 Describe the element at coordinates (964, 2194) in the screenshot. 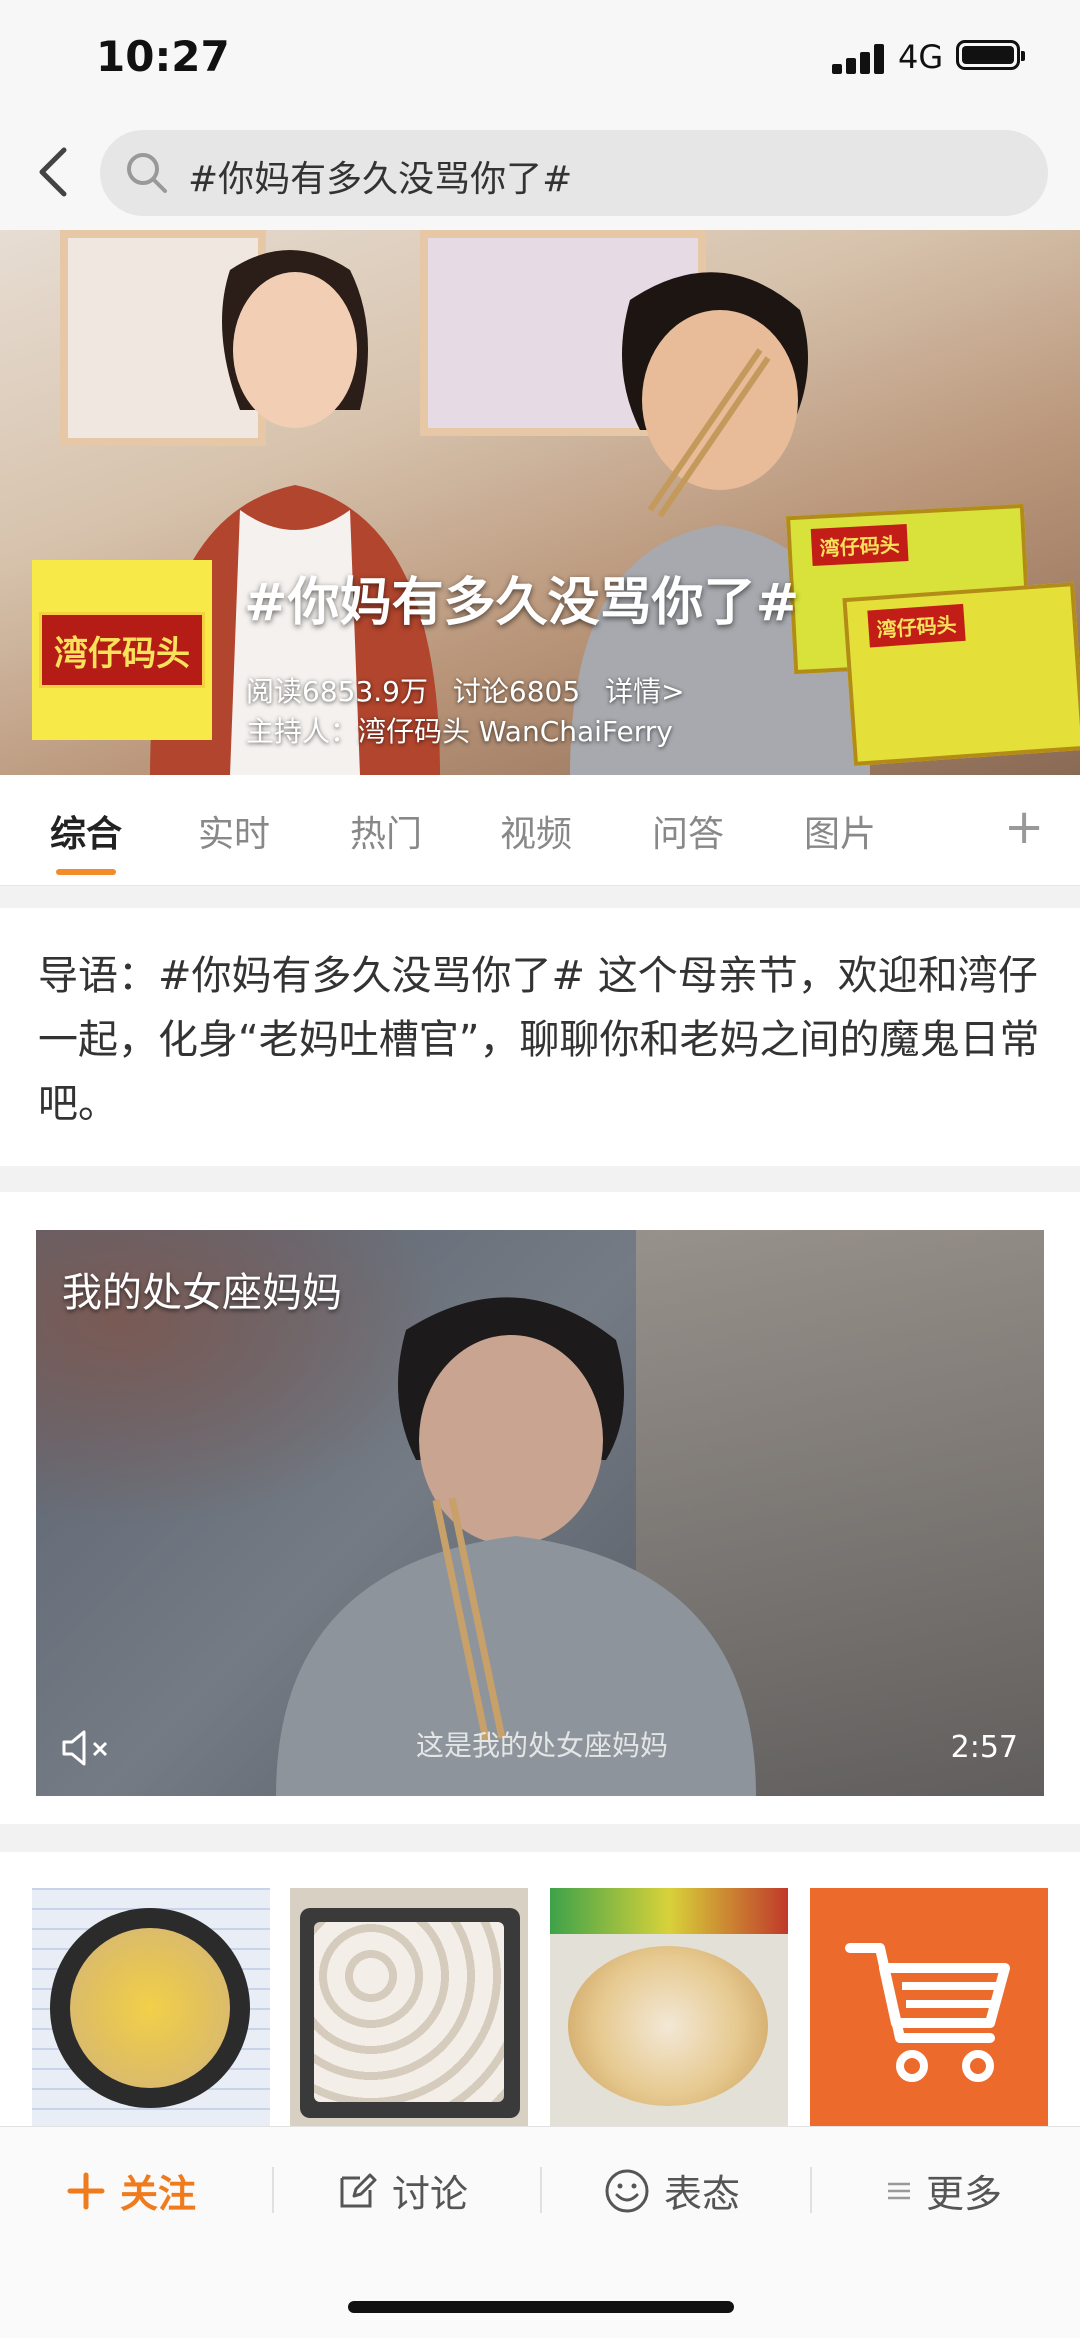

I see `more-label: 更多` at that location.